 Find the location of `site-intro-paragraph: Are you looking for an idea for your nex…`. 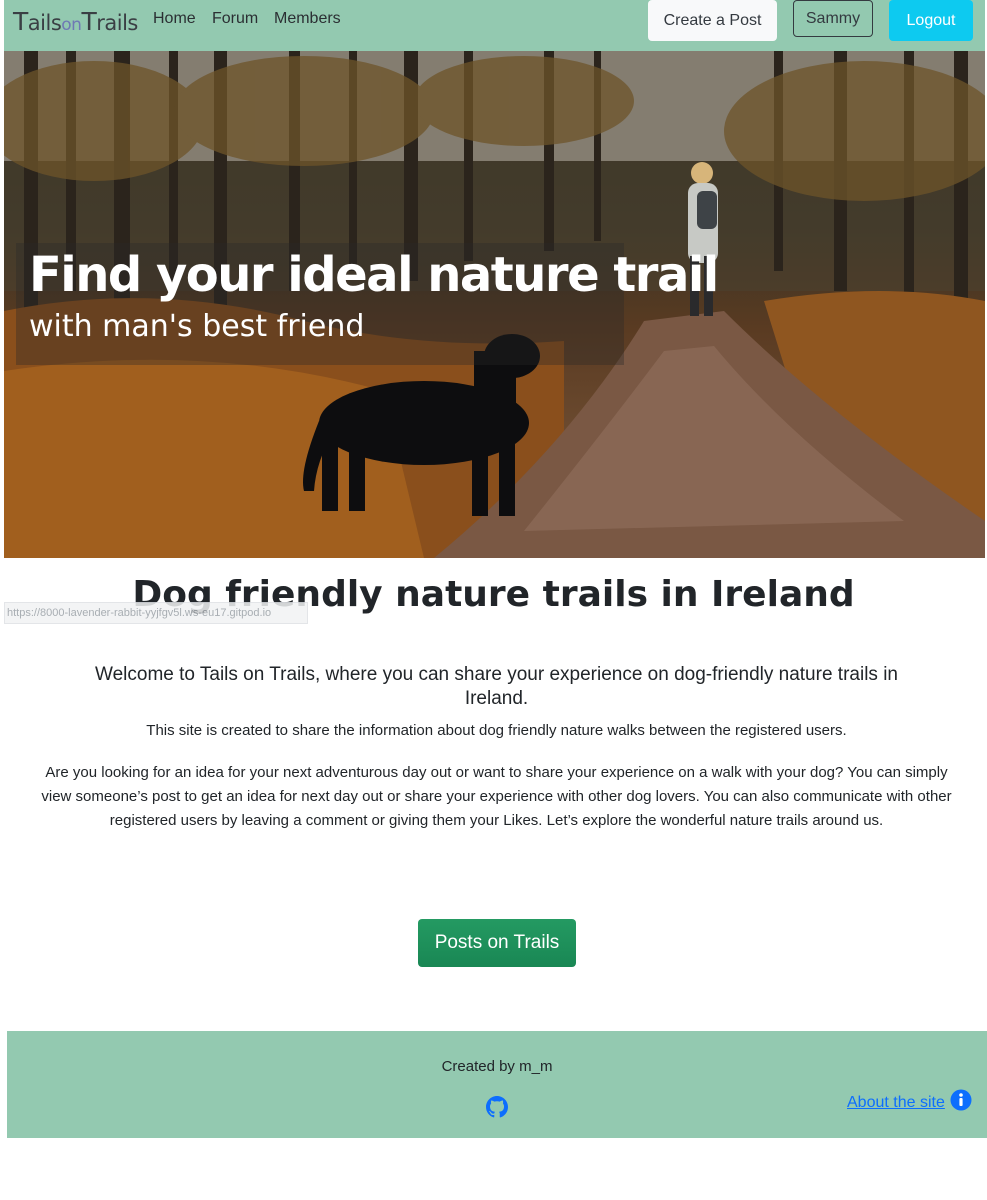

site-intro-paragraph: Are you looking for an idea for your nex… is located at coordinates (496, 796).